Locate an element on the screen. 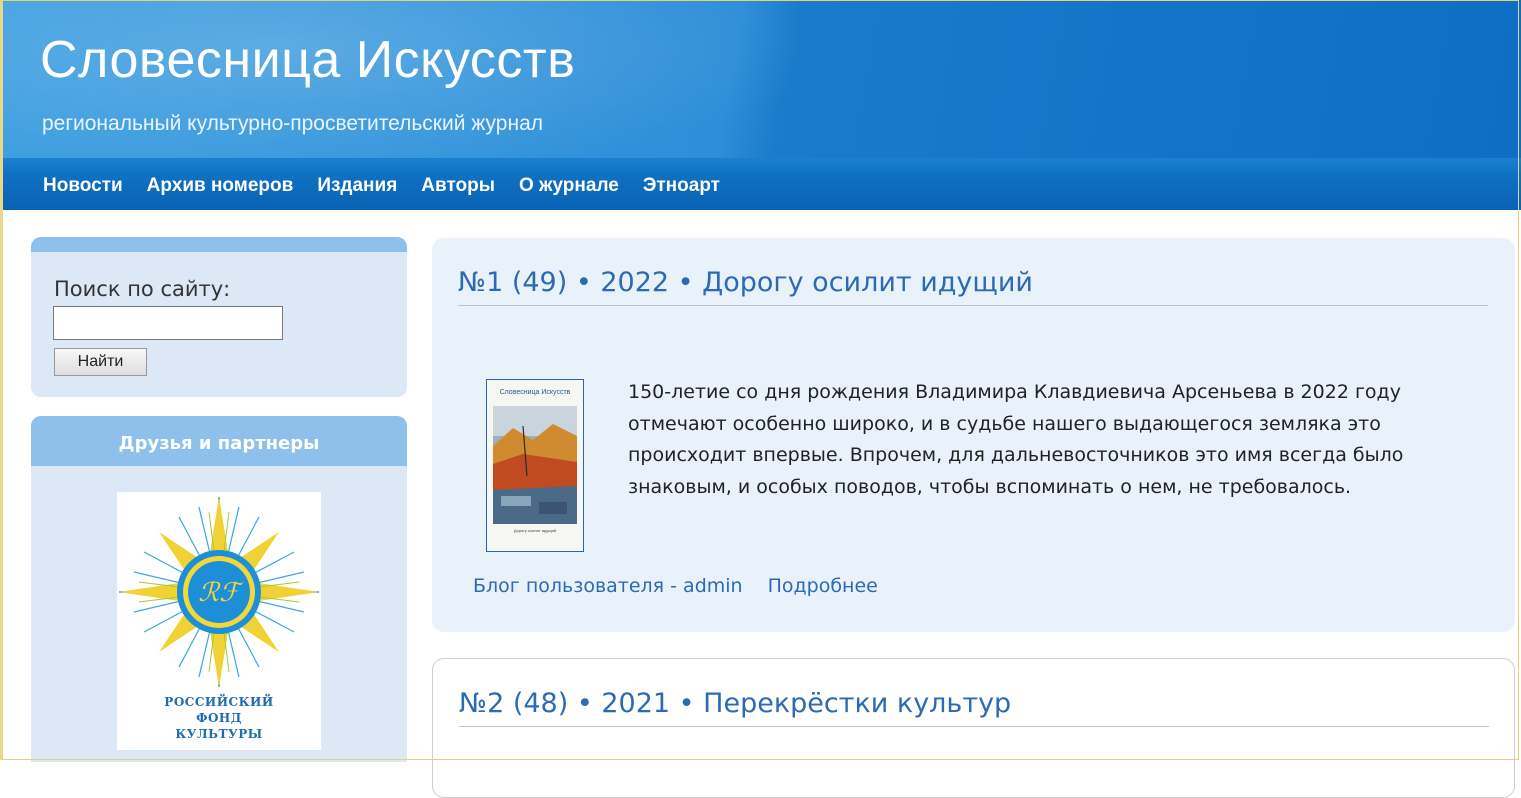  cover-painting-icon is located at coordinates (535, 465).